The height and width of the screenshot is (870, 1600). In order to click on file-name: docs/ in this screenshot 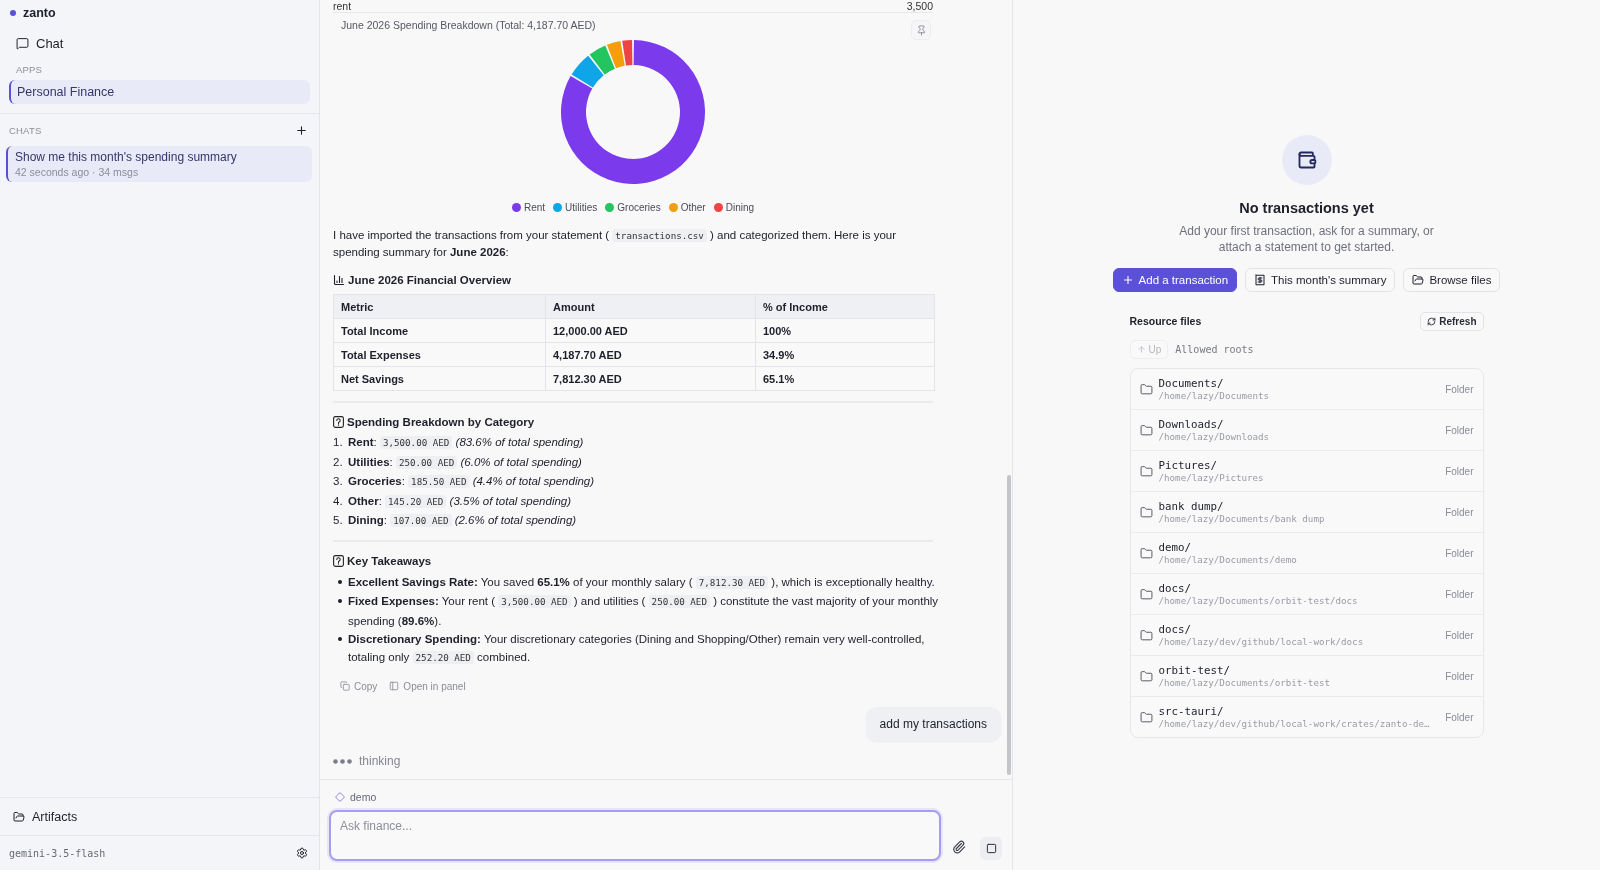, I will do `click(1175, 588)`.